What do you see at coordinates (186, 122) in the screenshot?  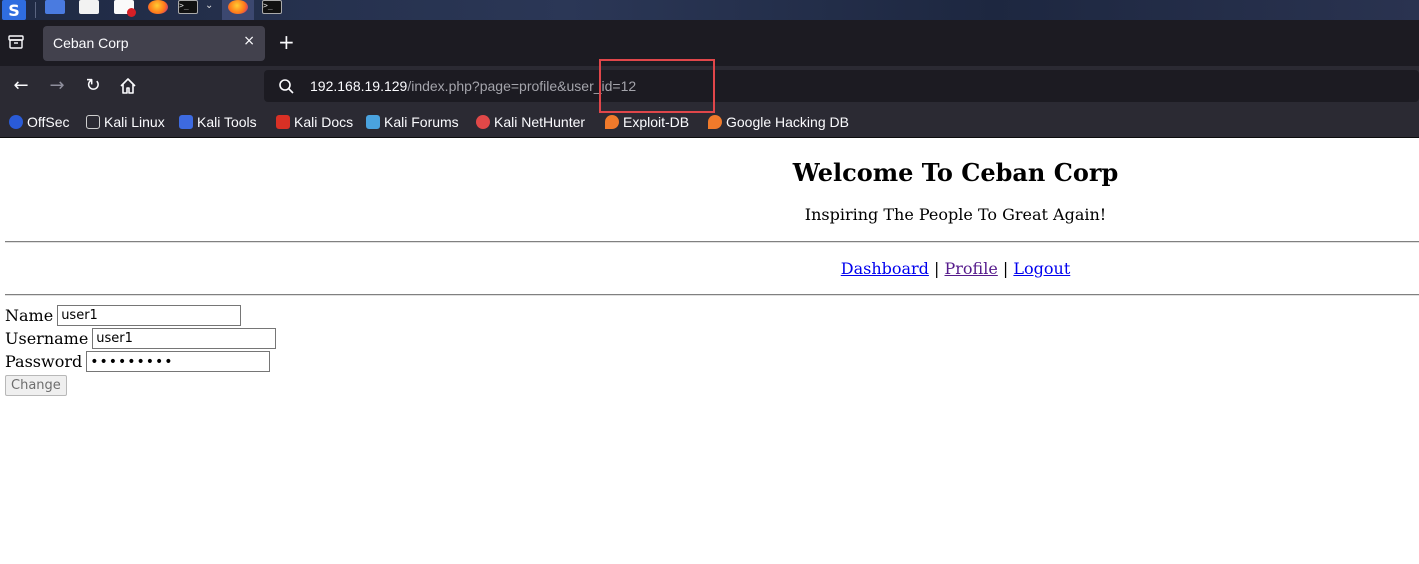 I see `kali-tools-icon` at bounding box center [186, 122].